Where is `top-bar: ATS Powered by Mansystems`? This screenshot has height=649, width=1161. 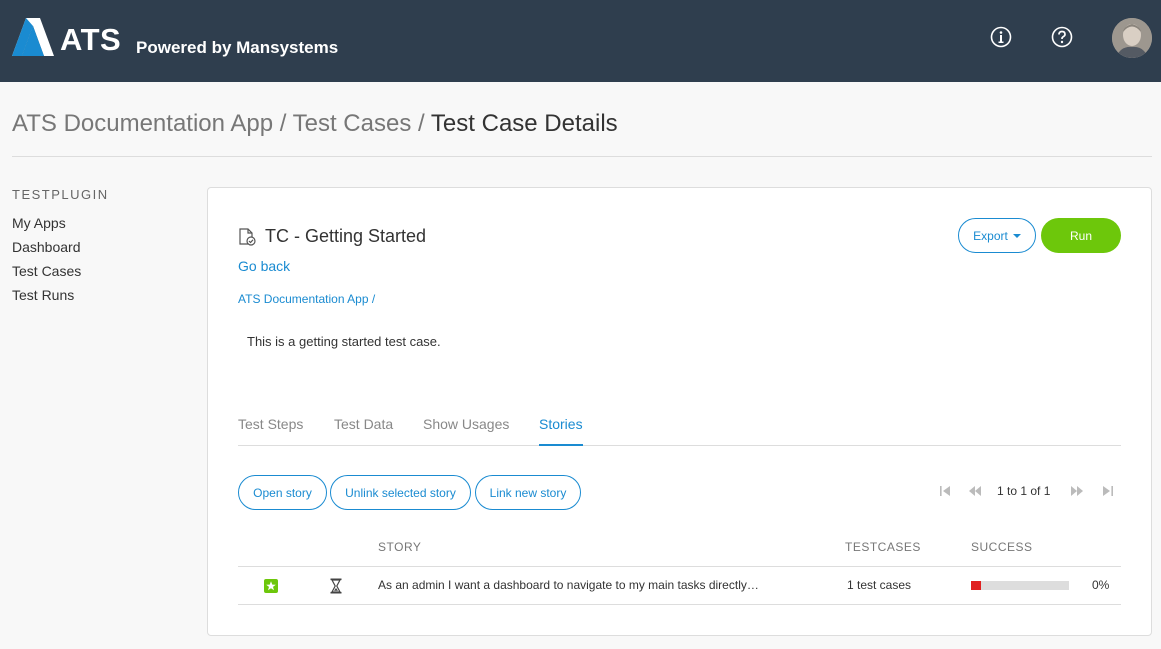
top-bar: ATS Powered by Mansystems is located at coordinates (580, 41).